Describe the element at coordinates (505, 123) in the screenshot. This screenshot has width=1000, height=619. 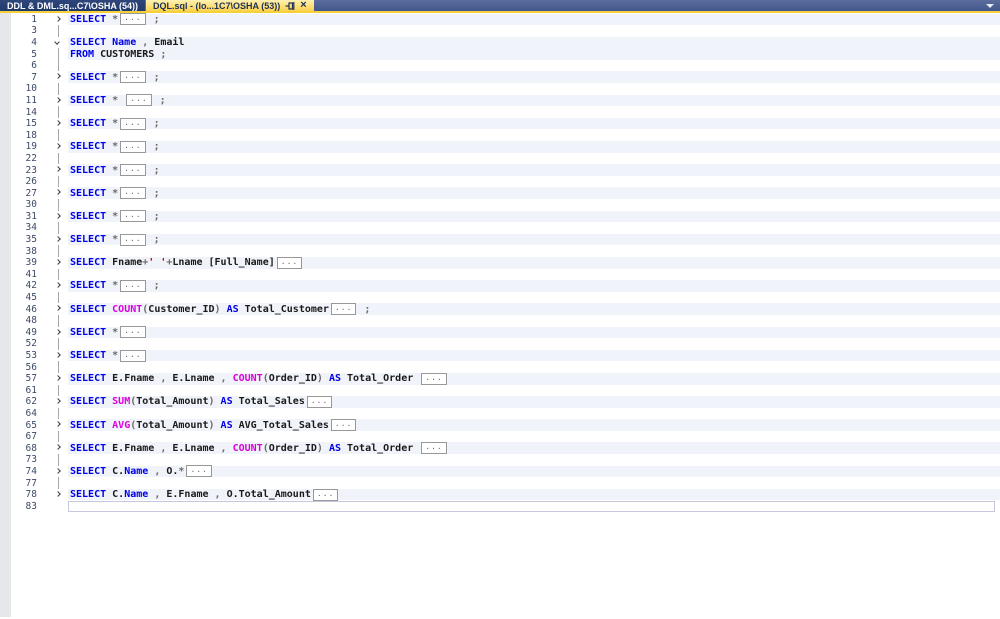
I see `code-line: 15 SELECT *... ;` at that location.